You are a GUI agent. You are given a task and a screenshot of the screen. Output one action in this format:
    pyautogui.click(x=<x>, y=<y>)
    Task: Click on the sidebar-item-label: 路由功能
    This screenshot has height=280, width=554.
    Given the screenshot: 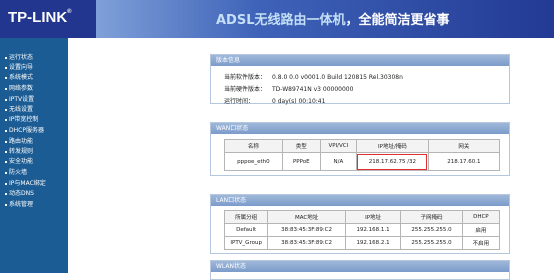 What is the action you would take?
    pyautogui.click(x=21, y=141)
    